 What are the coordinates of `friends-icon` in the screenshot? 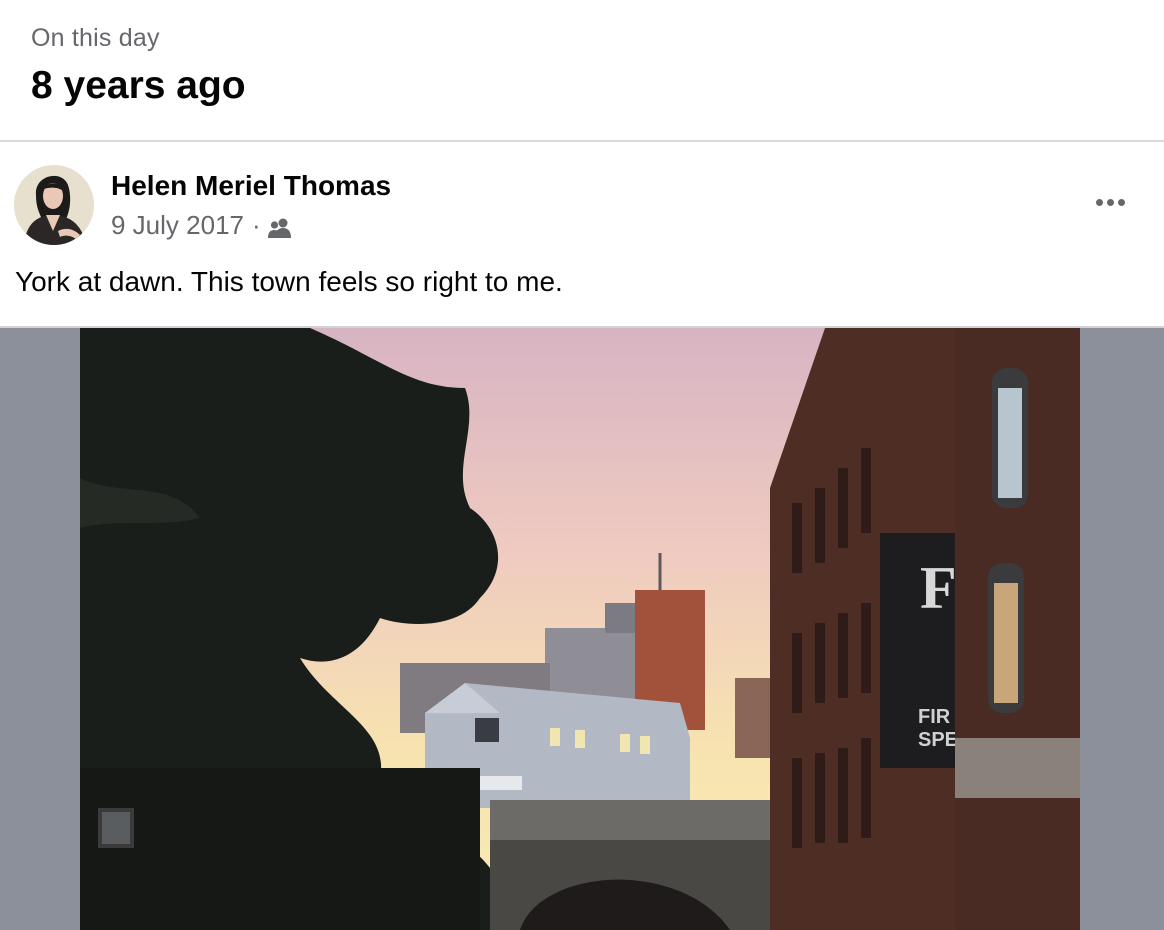 It's located at (280, 226).